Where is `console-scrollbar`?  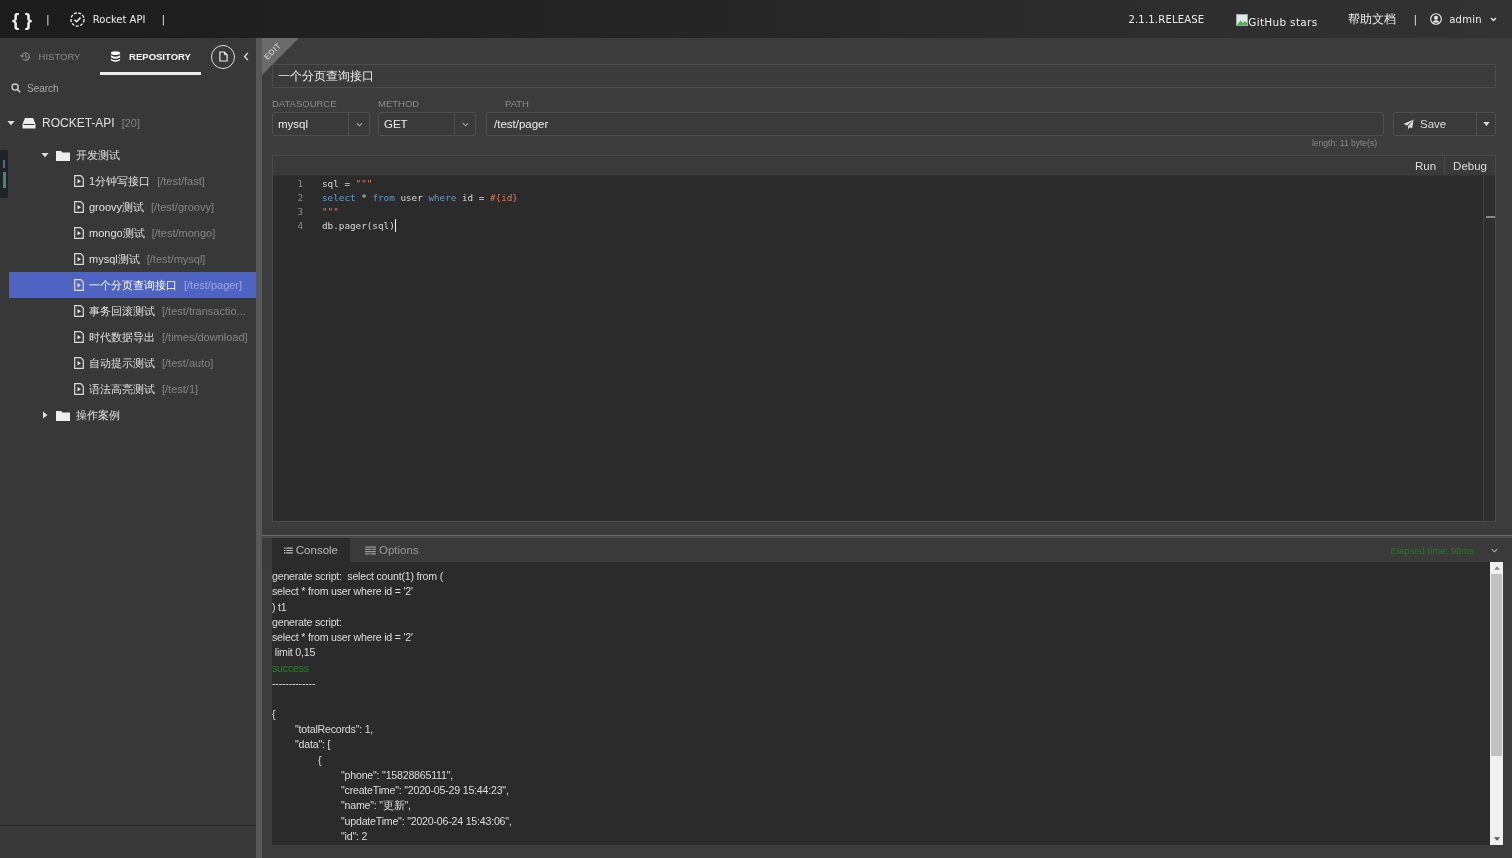
console-scrollbar is located at coordinates (1496, 703).